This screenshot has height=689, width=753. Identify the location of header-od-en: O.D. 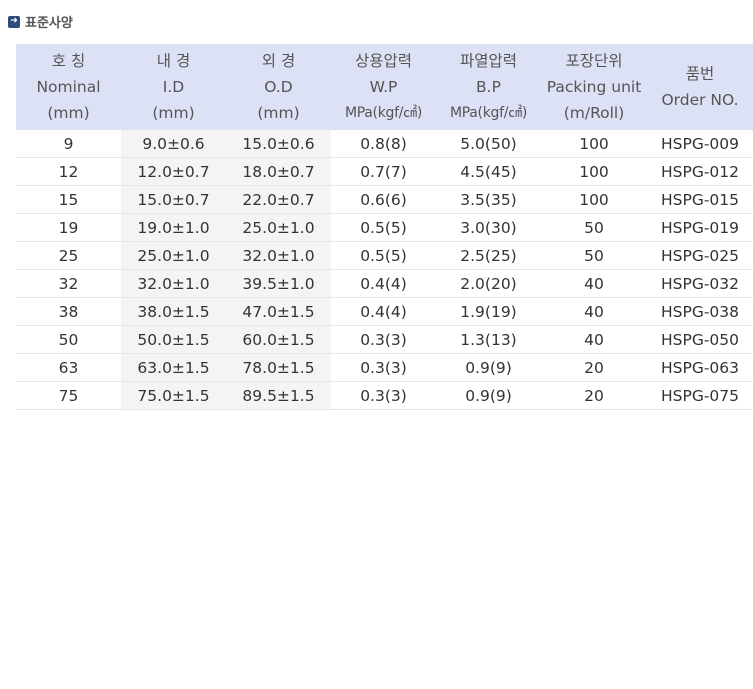
(278, 87).